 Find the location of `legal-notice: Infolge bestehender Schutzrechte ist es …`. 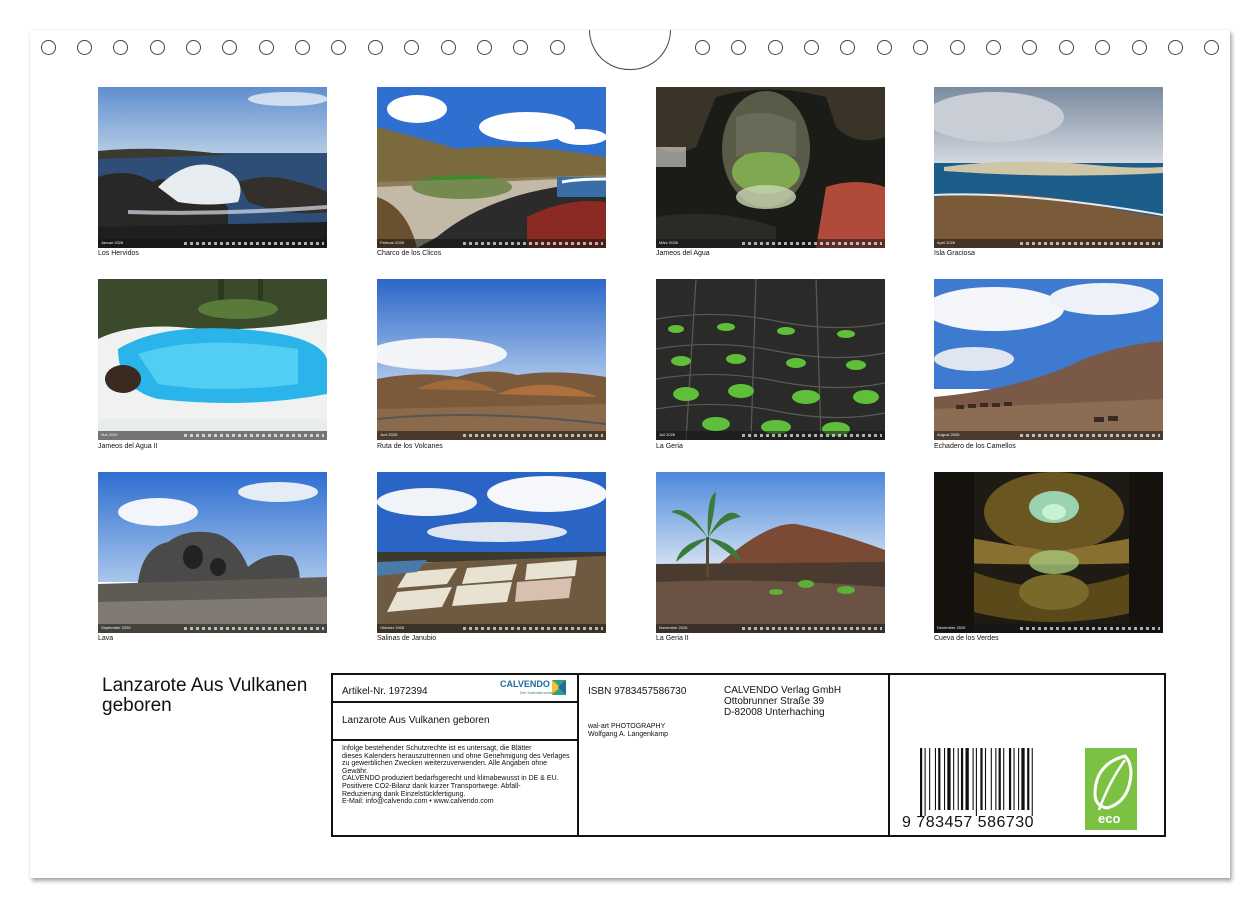

legal-notice: Infolge bestehender Schutzrechte ist es … is located at coordinates (460, 775).